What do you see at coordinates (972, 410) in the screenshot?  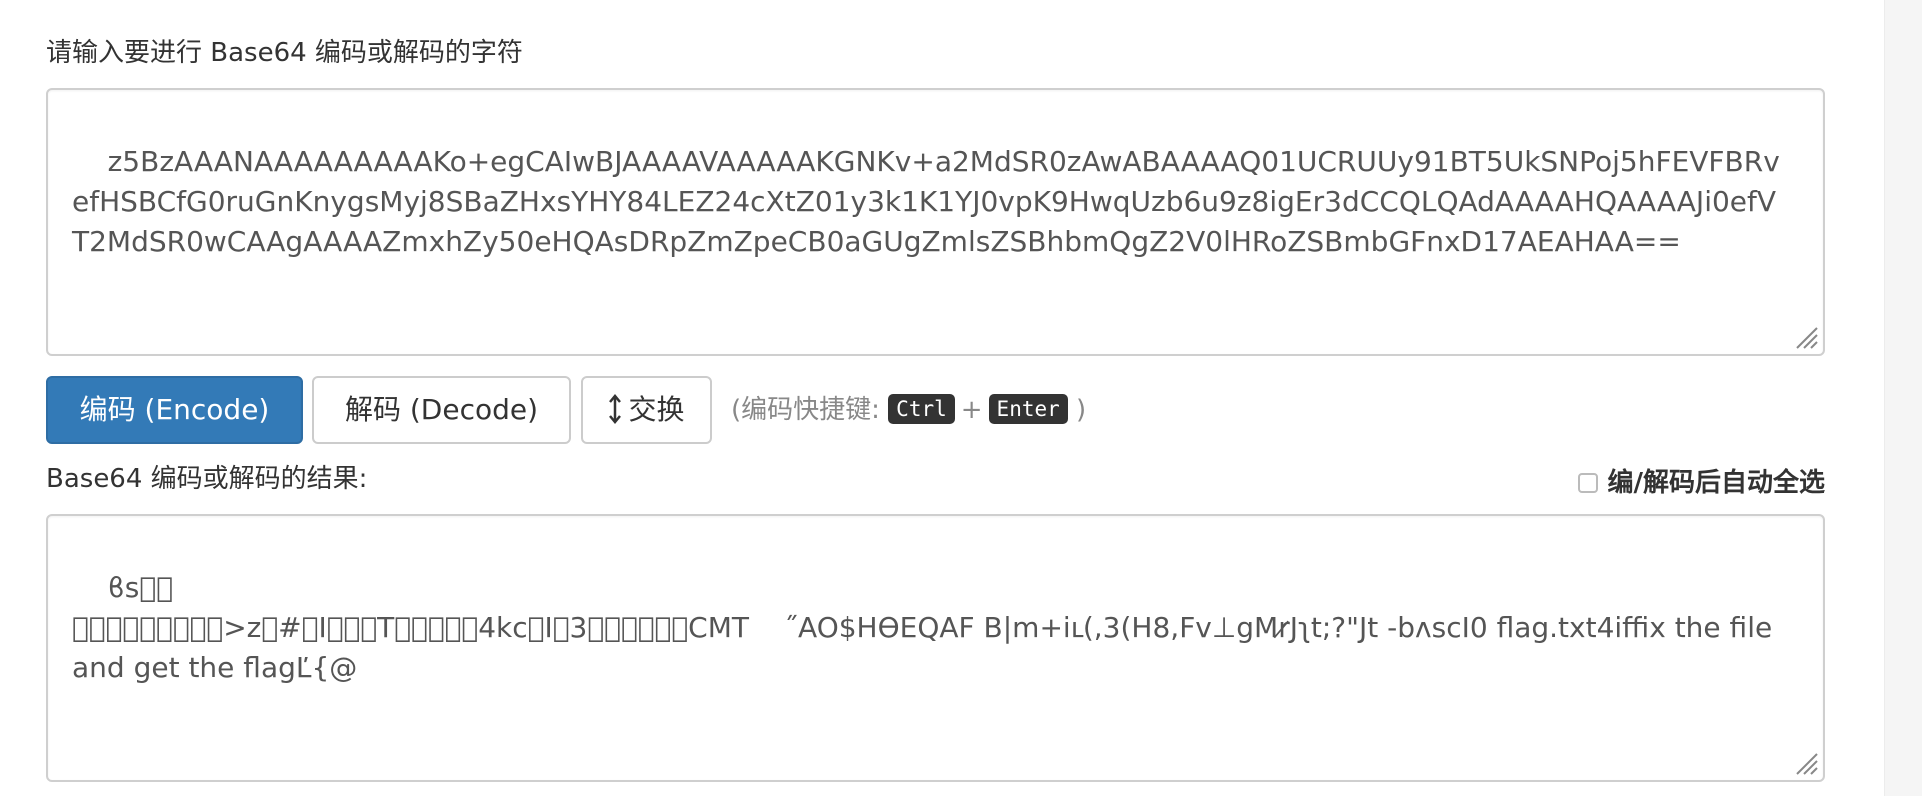 I see `shortcut-plus: +` at bounding box center [972, 410].